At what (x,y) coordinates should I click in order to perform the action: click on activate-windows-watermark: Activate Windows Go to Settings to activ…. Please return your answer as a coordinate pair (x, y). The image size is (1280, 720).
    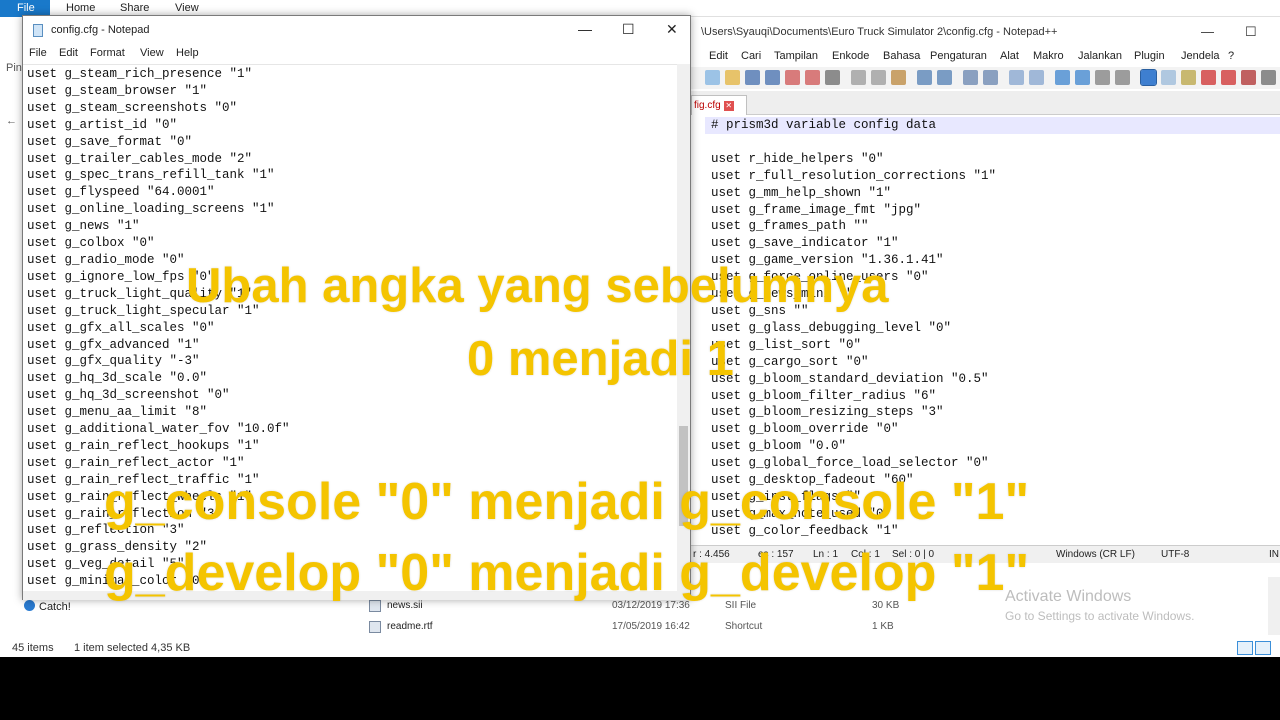
    Looking at the image, I should click on (1099, 605).